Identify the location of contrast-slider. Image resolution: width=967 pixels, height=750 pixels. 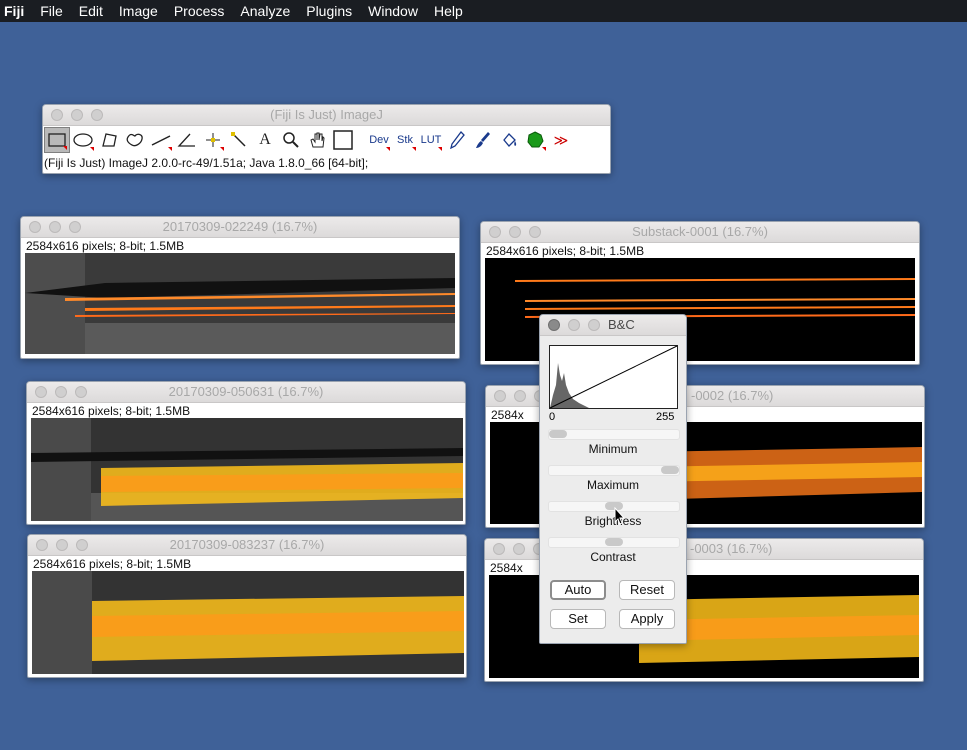
(614, 542).